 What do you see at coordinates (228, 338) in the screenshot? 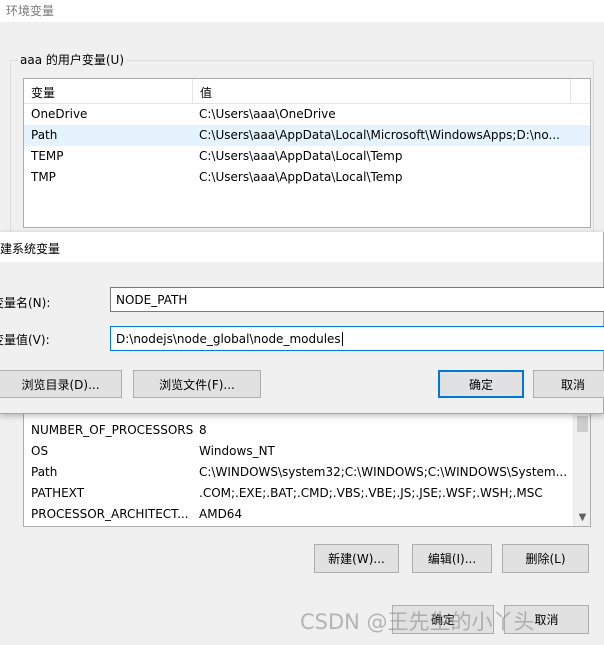
I see `variable-value-text: D:\nodejs\node_global\node_modules` at bounding box center [228, 338].